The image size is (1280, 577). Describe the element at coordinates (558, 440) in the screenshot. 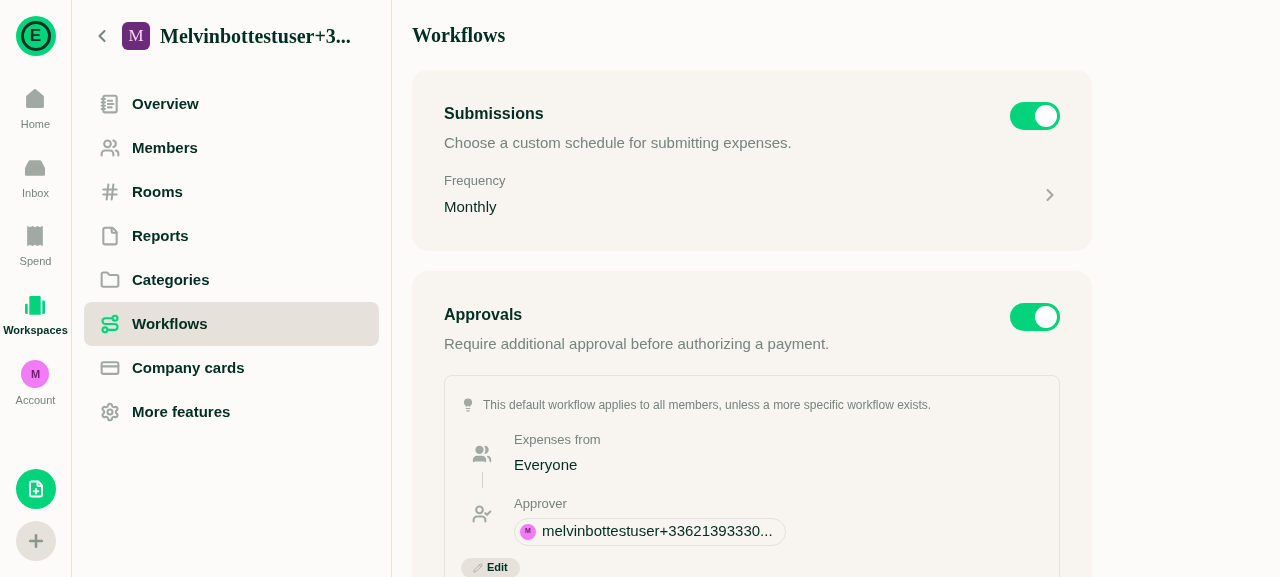

I see `field-label: Expenses from` at that location.